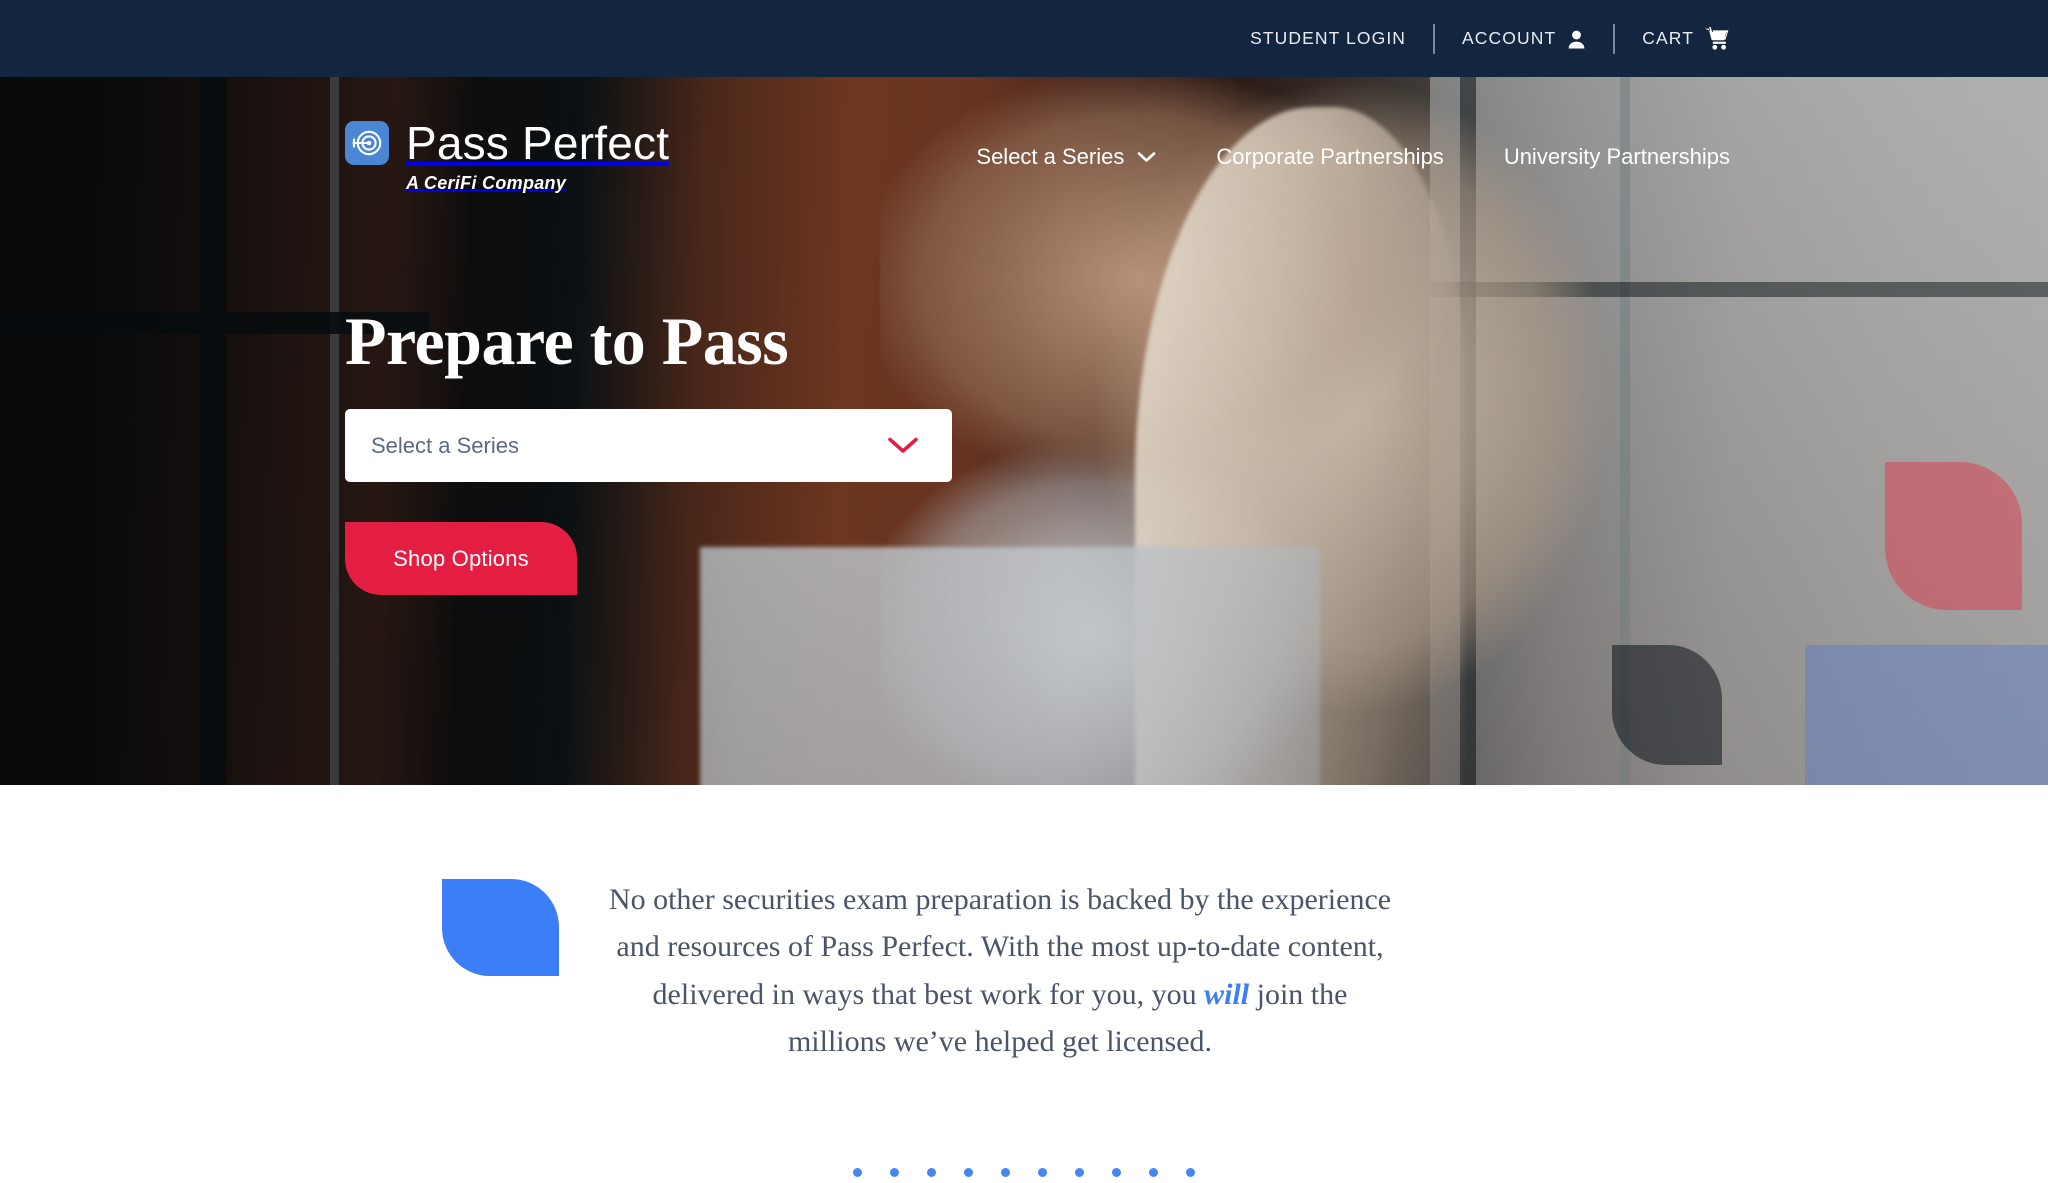 This screenshot has height=1183, width=2048. I want to click on decorative-leaf-red, so click(1953, 536).